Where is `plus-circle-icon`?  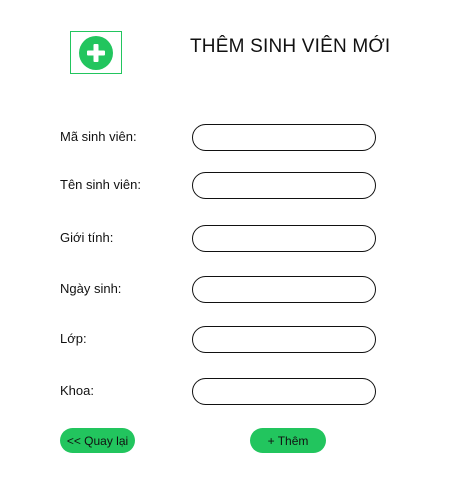 plus-circle-icon is located at coordinates (96, 52).